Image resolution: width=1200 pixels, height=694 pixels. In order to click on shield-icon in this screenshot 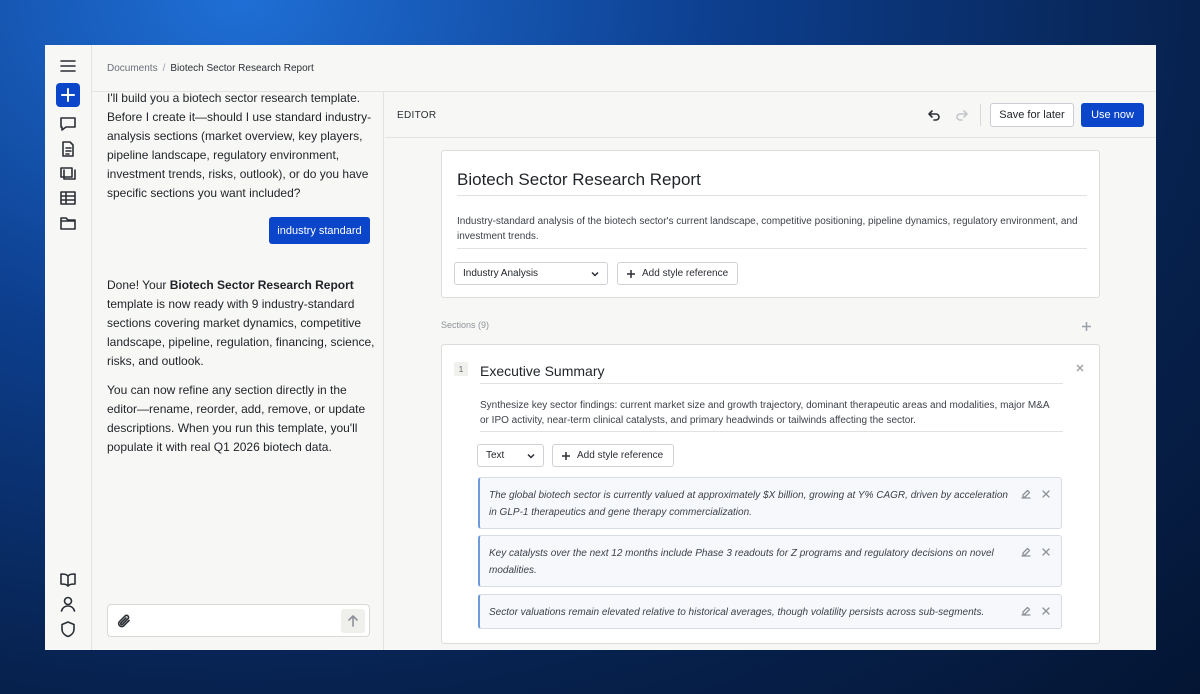, I will do `click(68, 629)`.